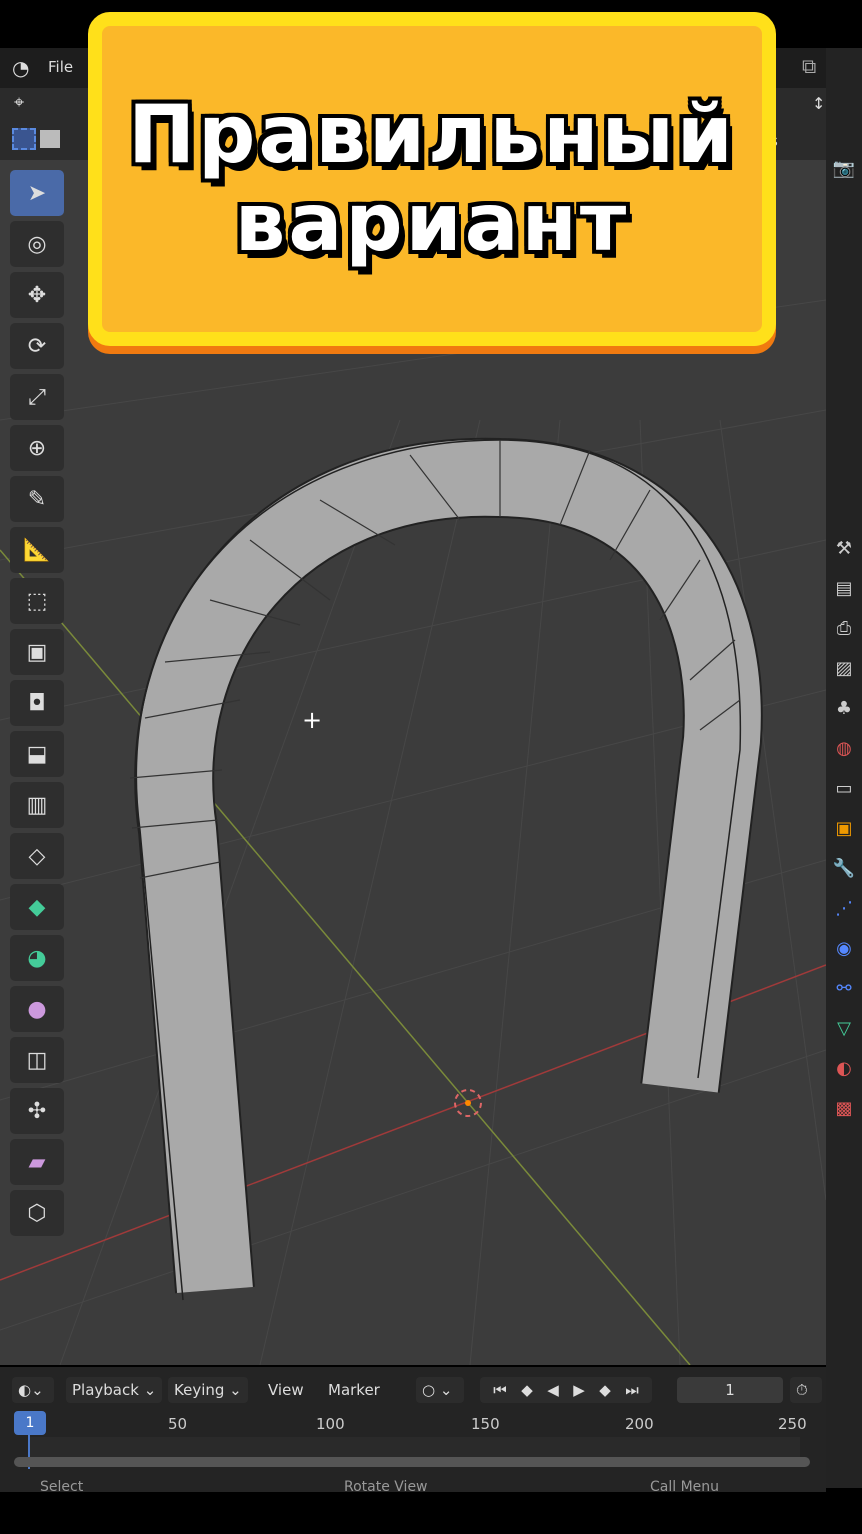 The width and height of the screenshot is (862, 1534). Describe the element at coordinates (19, 102) in the screenshot. I see `transform-pivot-icon: ⌖` at that location.